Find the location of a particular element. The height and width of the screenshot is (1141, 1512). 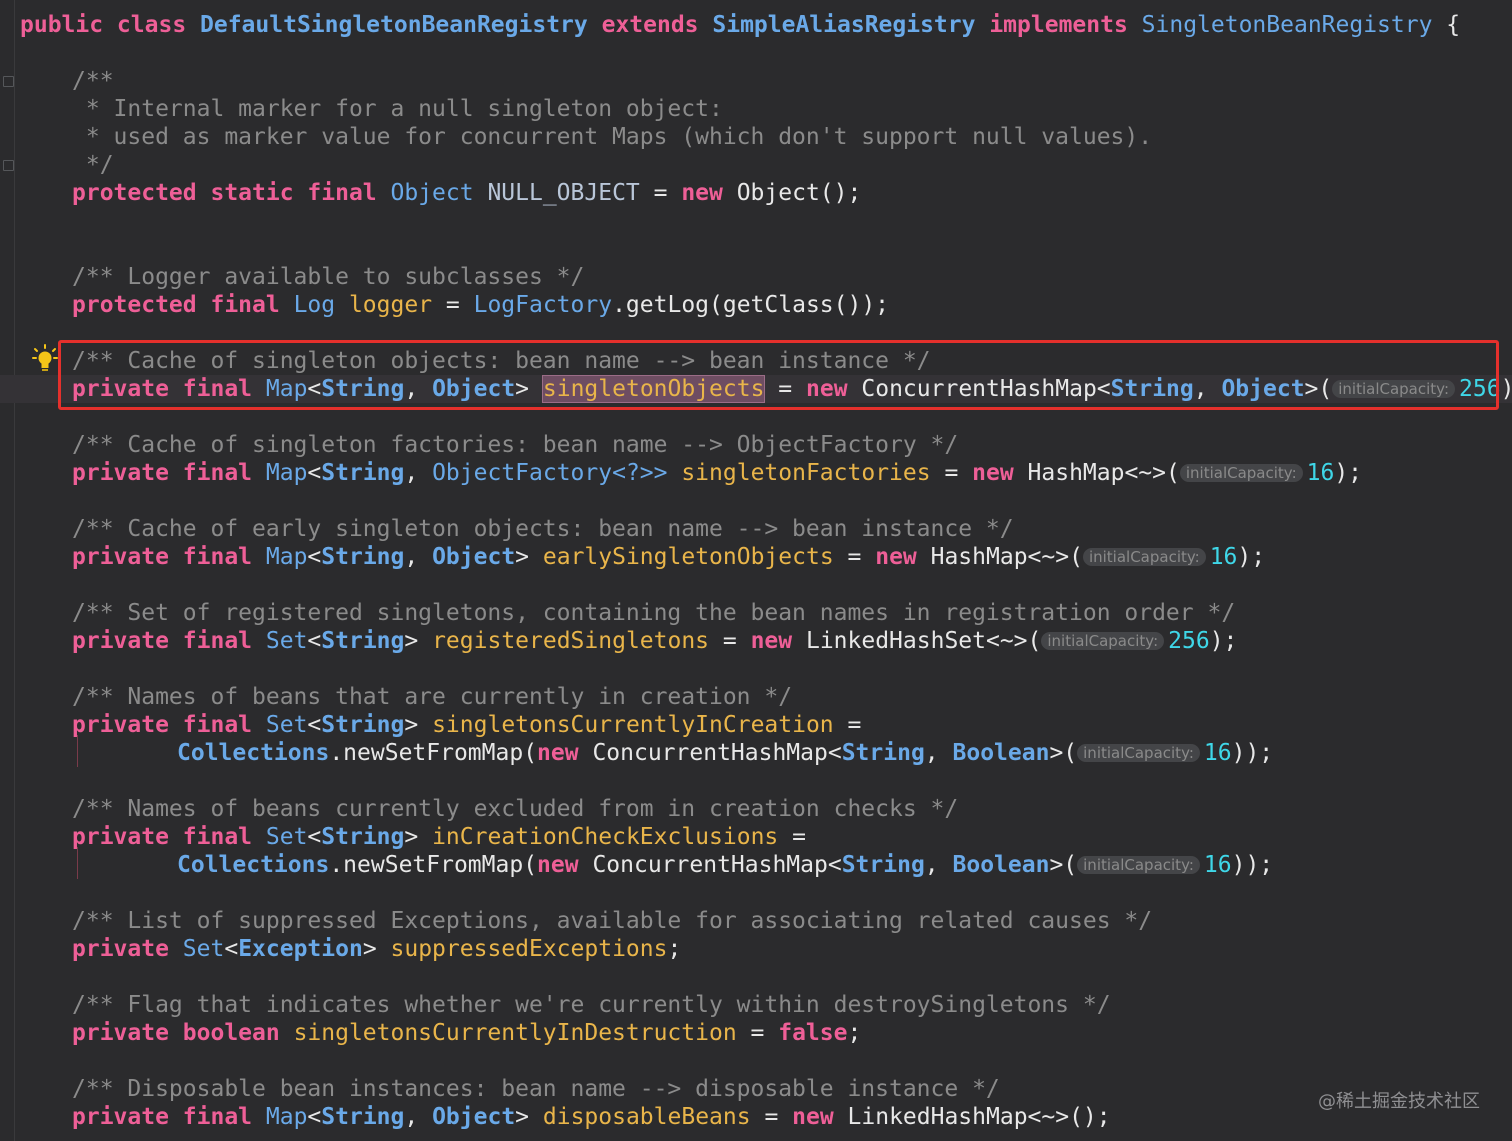

watermark: @稀土掘金技术社区 is located at coordinates (1399, 1101).